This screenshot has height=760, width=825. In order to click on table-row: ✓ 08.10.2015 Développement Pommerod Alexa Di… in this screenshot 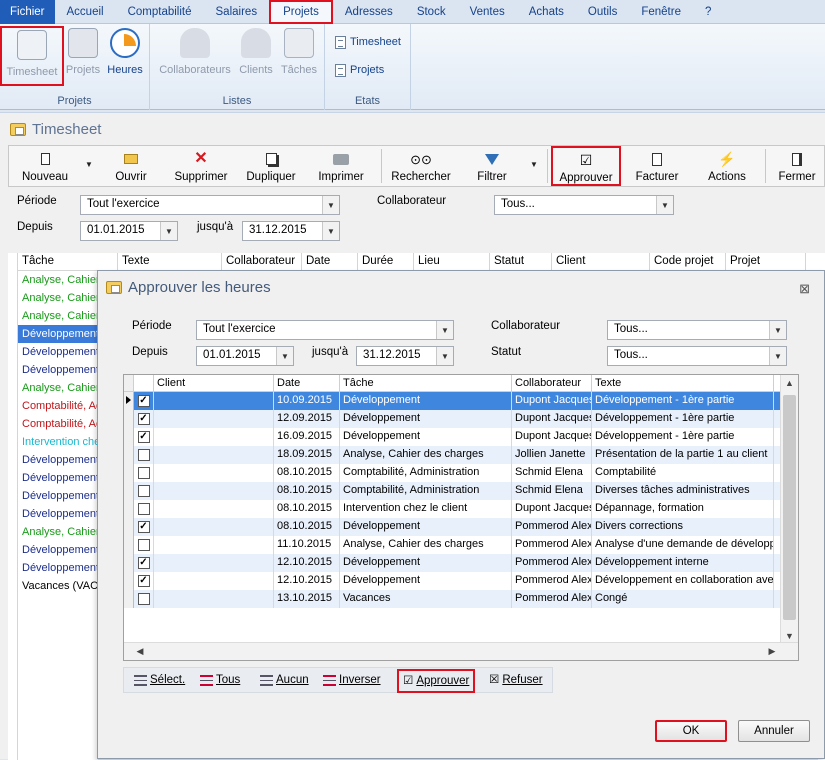, I will do `click(452, 527)`.